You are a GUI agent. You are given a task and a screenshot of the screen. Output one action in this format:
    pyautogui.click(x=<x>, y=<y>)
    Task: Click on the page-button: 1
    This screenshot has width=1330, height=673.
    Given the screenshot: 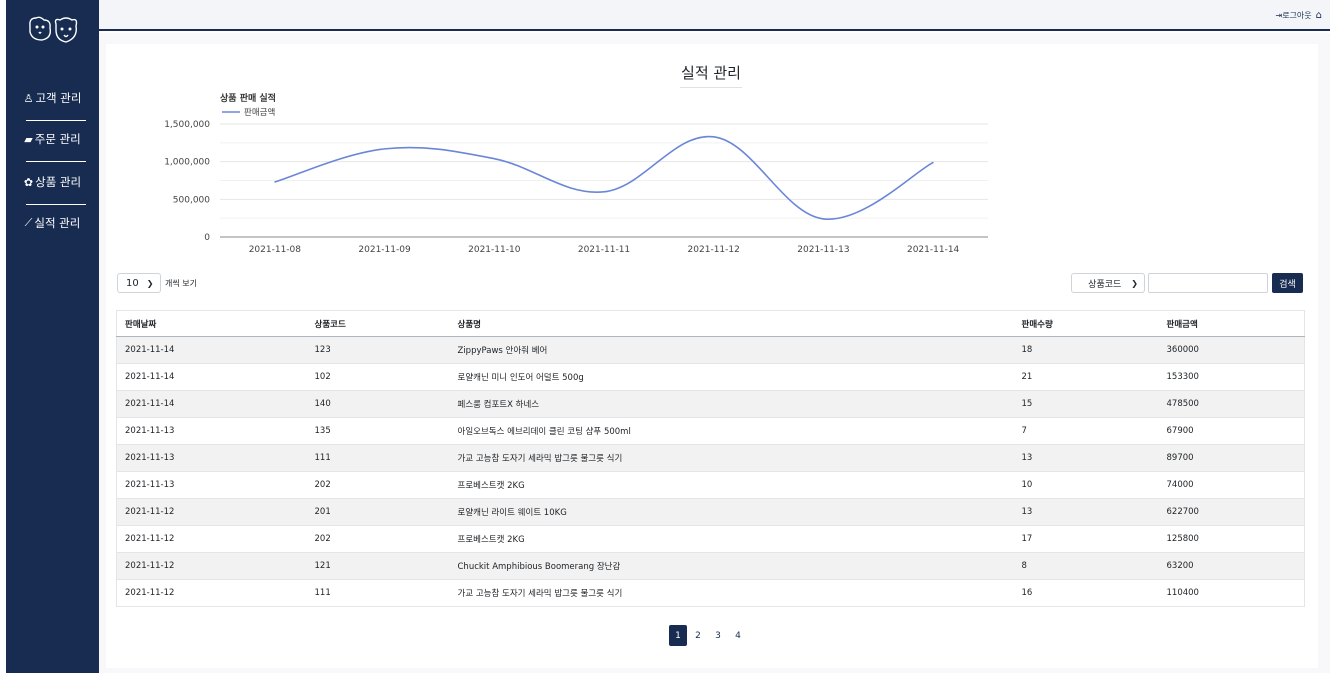 What is the action you would take?
    pyautogui.click(x=678, y=635)
    